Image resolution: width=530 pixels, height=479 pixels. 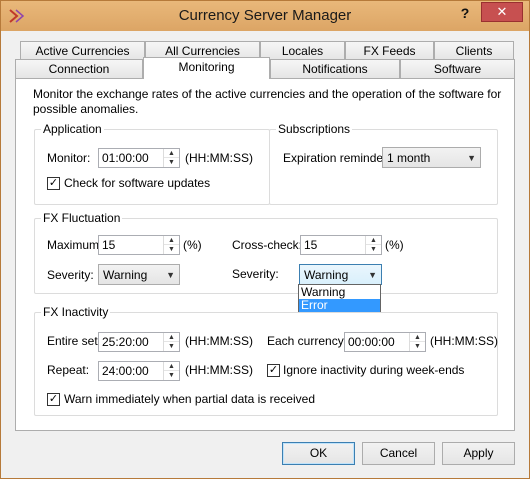 I want to click on warn-partial-checkbox: ✓, so click(x=53, y=399).